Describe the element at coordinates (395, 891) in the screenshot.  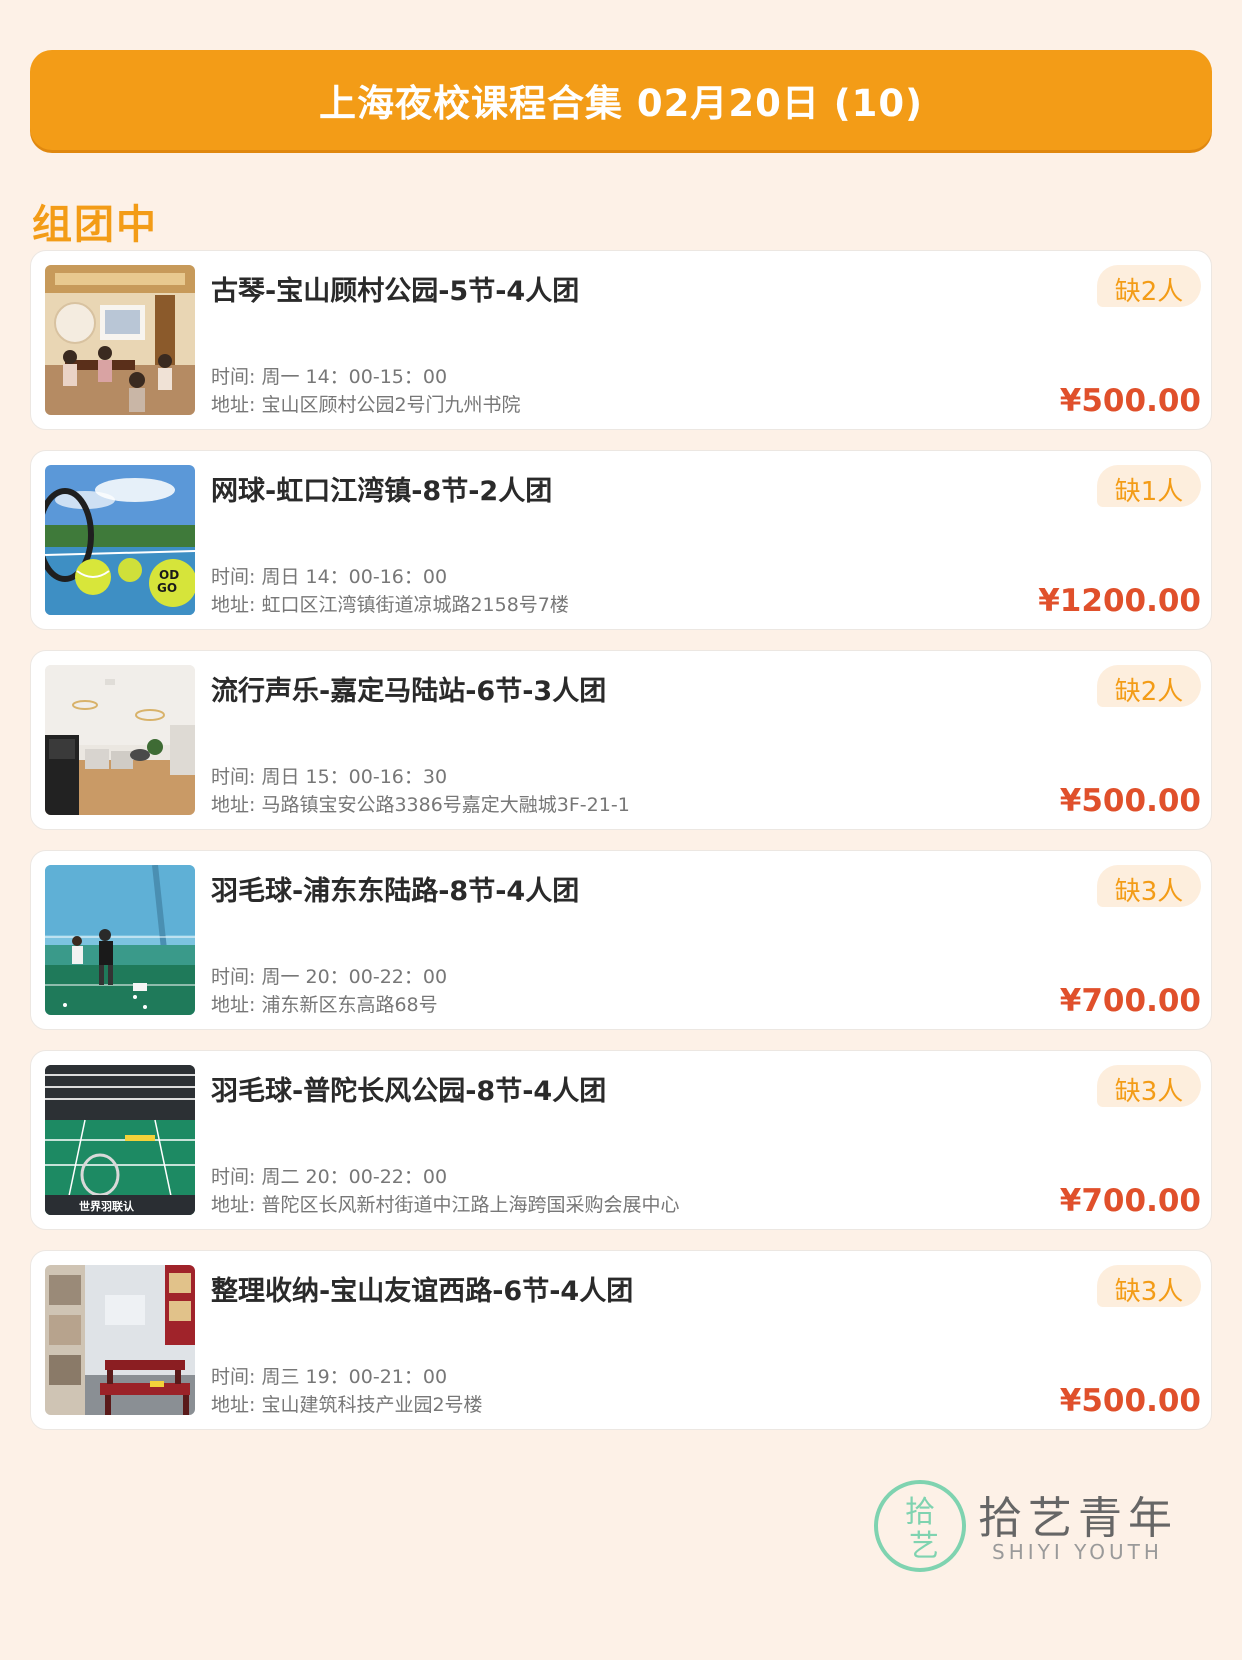
I see `course-title: 羽毛球-浦东东陆路-8节-4人团` at that location.